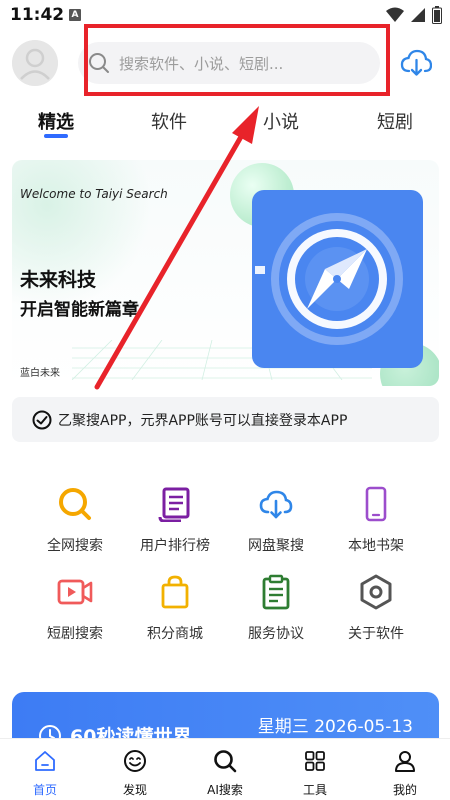 This screenshot has height=800, width=450. What do you see at coordinates (335, 727) in the screenshot?
I see `daily-news-date: 星期三 2026-05-13` at bounding box center [335, 727].